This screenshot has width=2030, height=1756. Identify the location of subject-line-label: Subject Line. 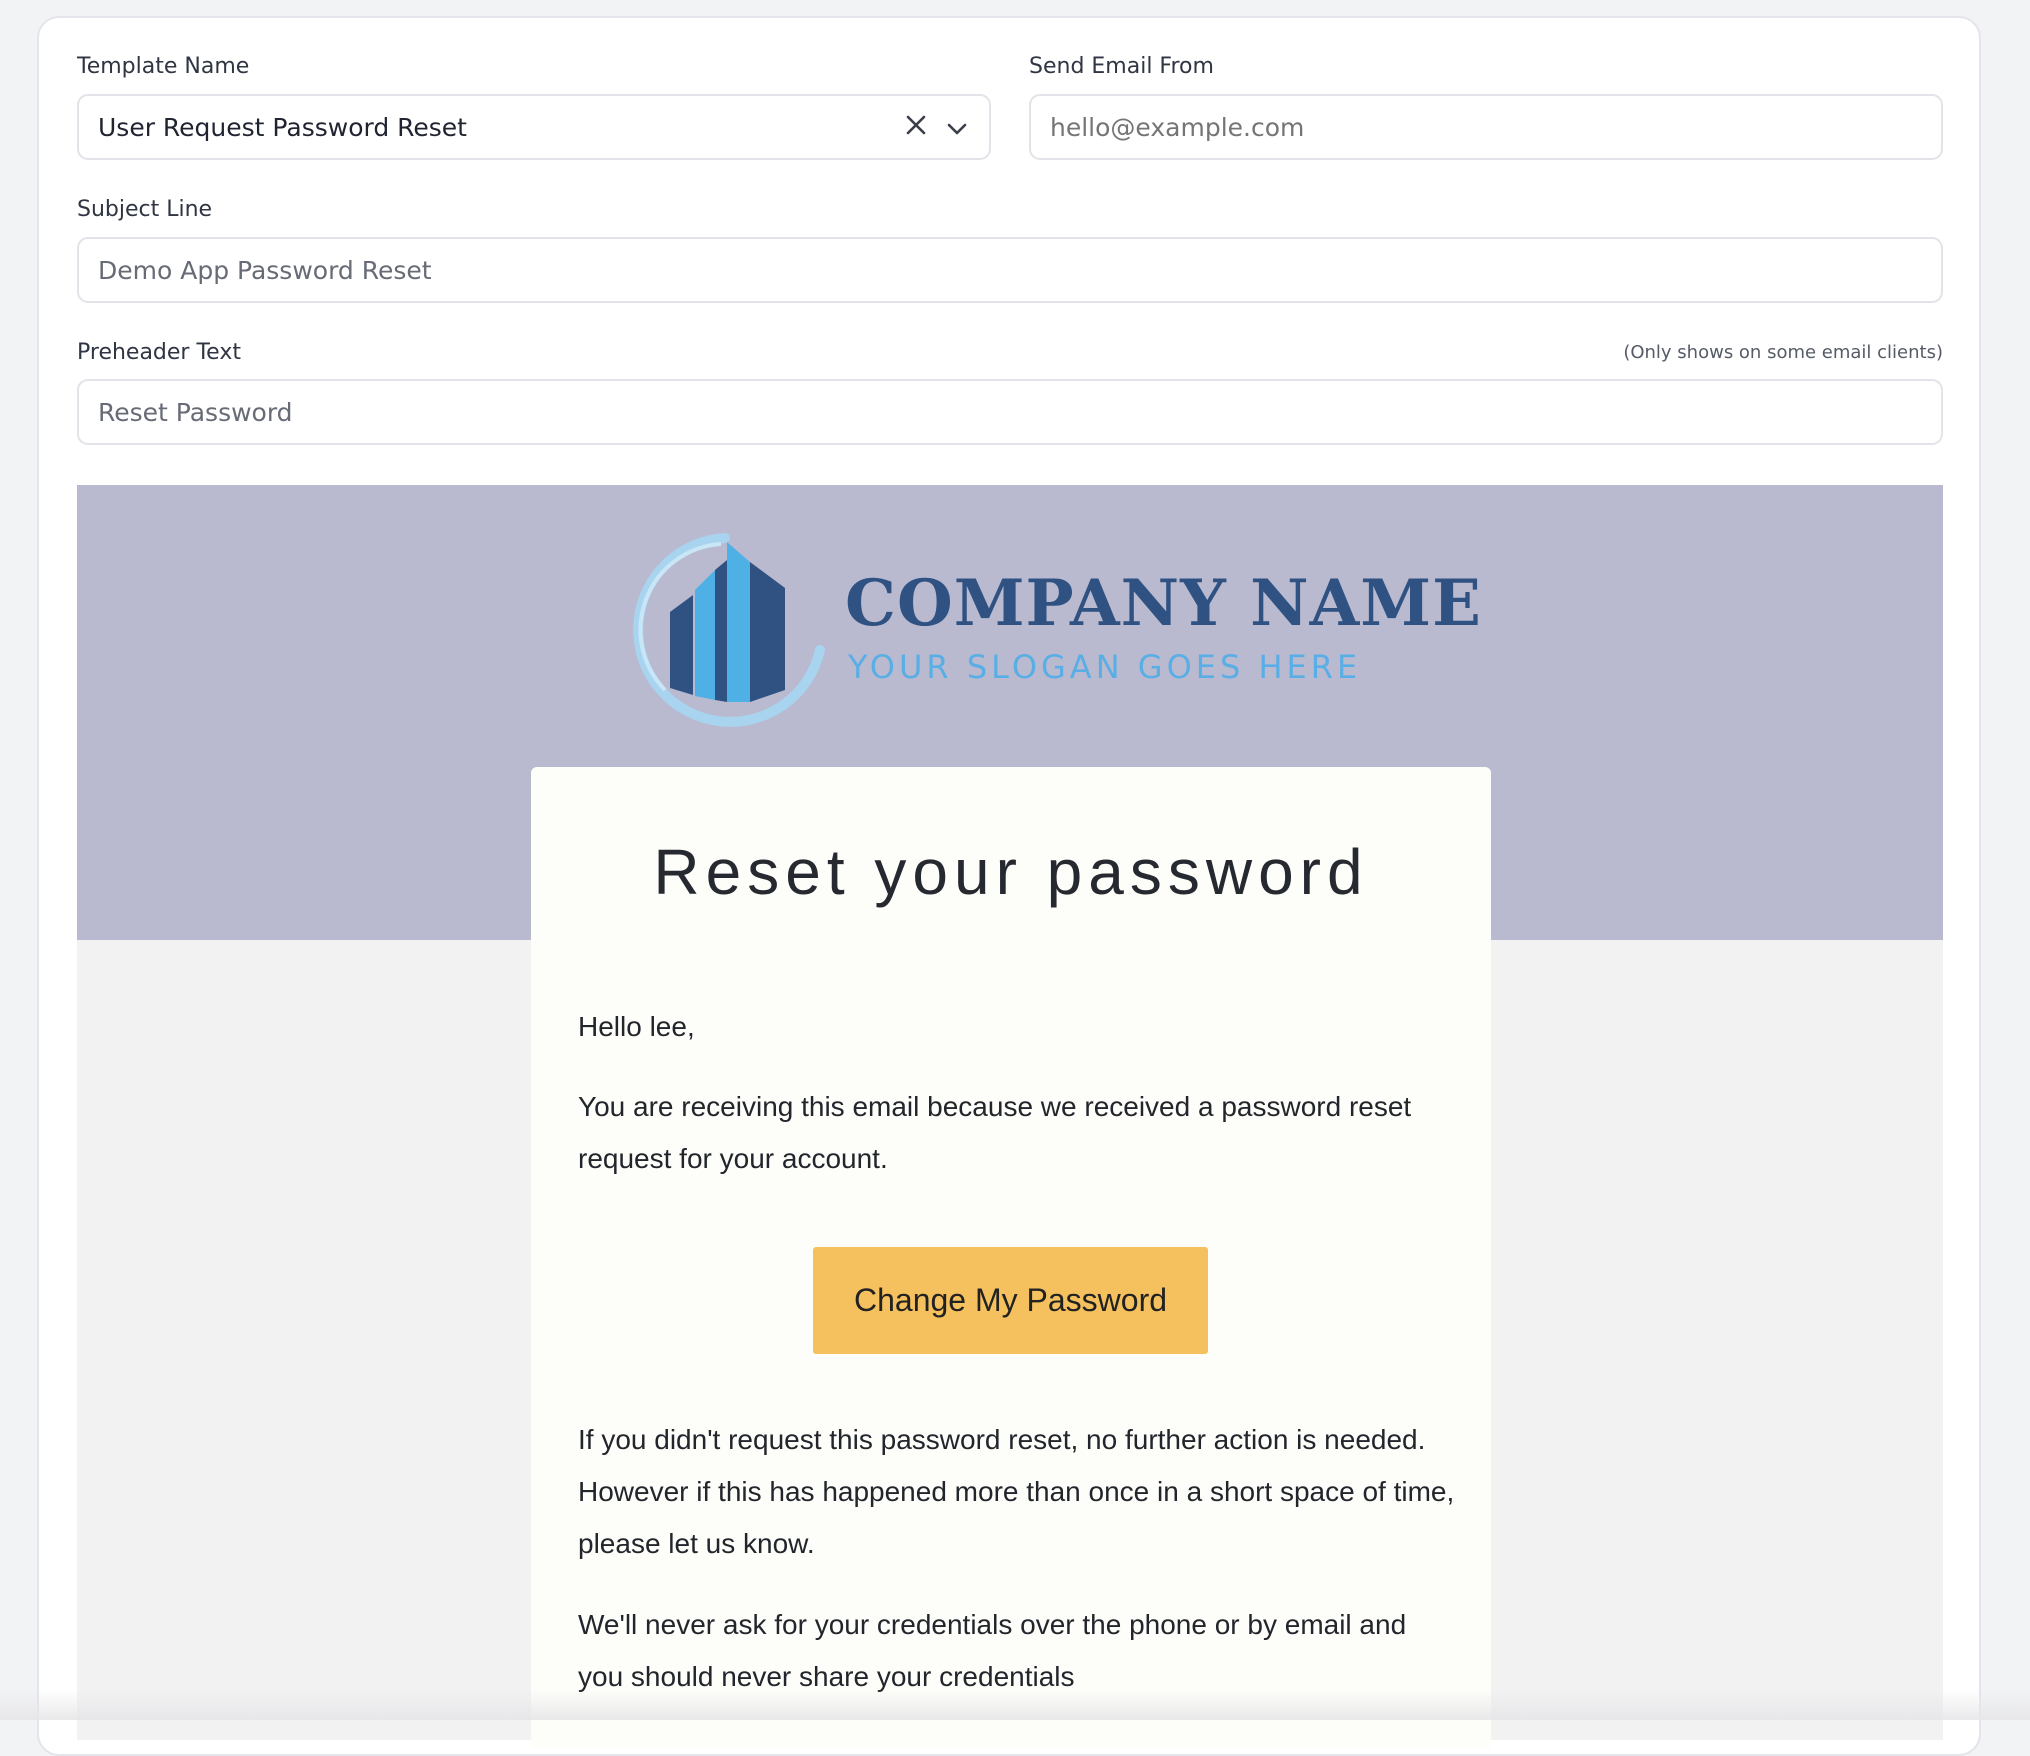
(145, 209).